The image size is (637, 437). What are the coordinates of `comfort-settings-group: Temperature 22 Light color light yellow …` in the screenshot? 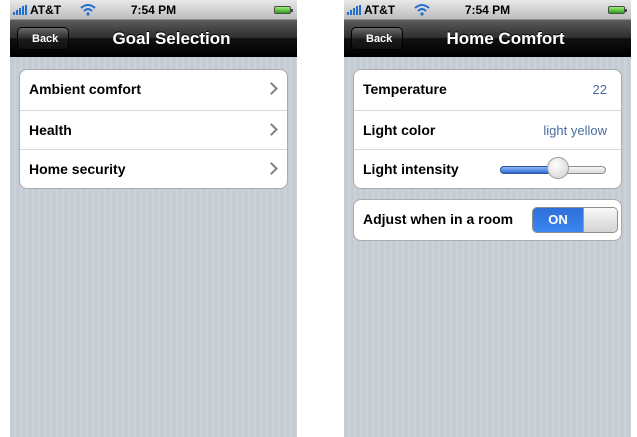 It's located at (487, 129).